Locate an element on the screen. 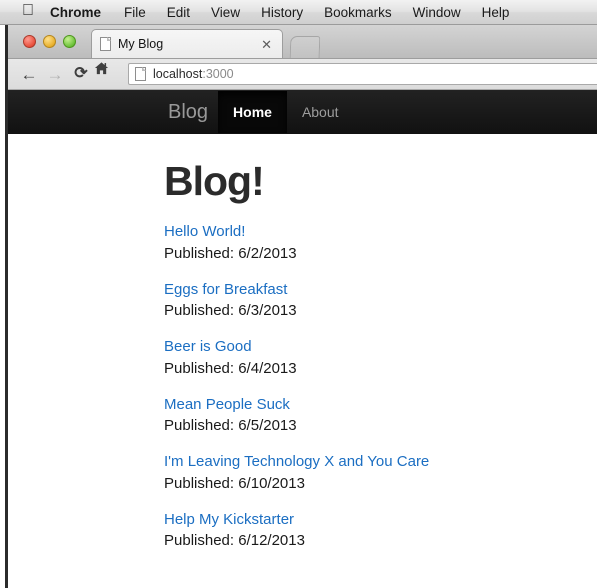  menu-item-chrome: Chrome is located at coordinates (75, 12).